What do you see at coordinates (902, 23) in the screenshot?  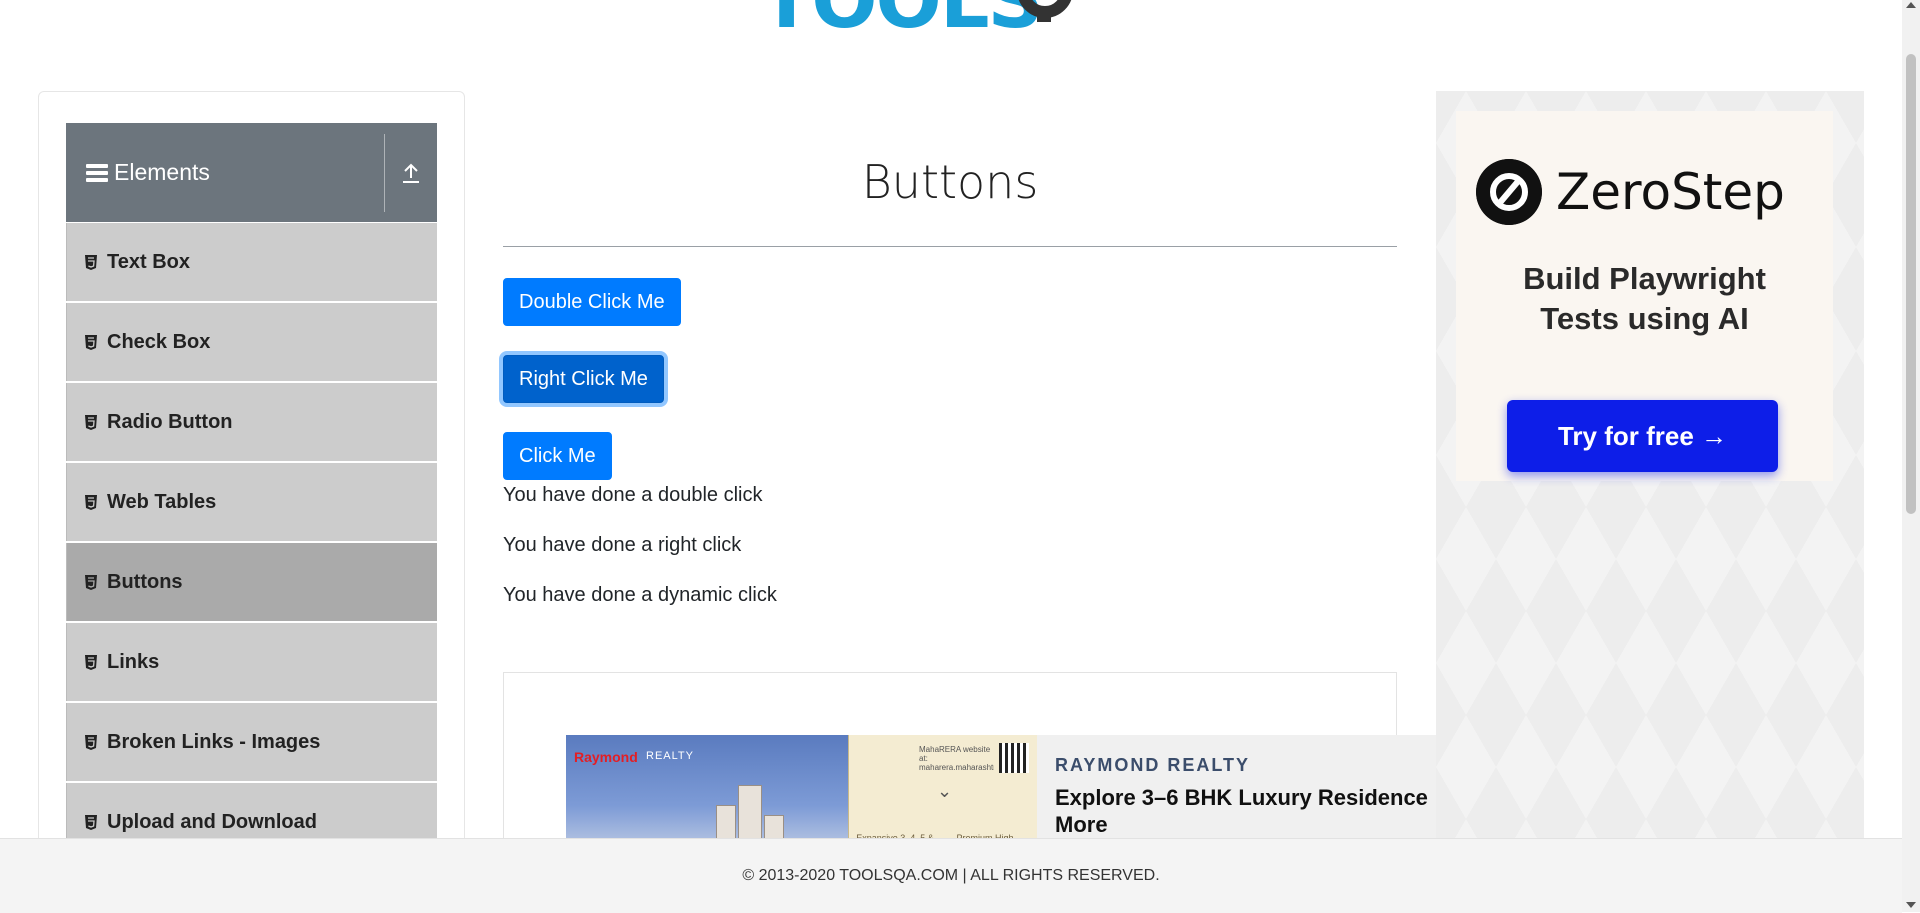 I see `logo-text: TOOLS` at bounding box center [902, 23].